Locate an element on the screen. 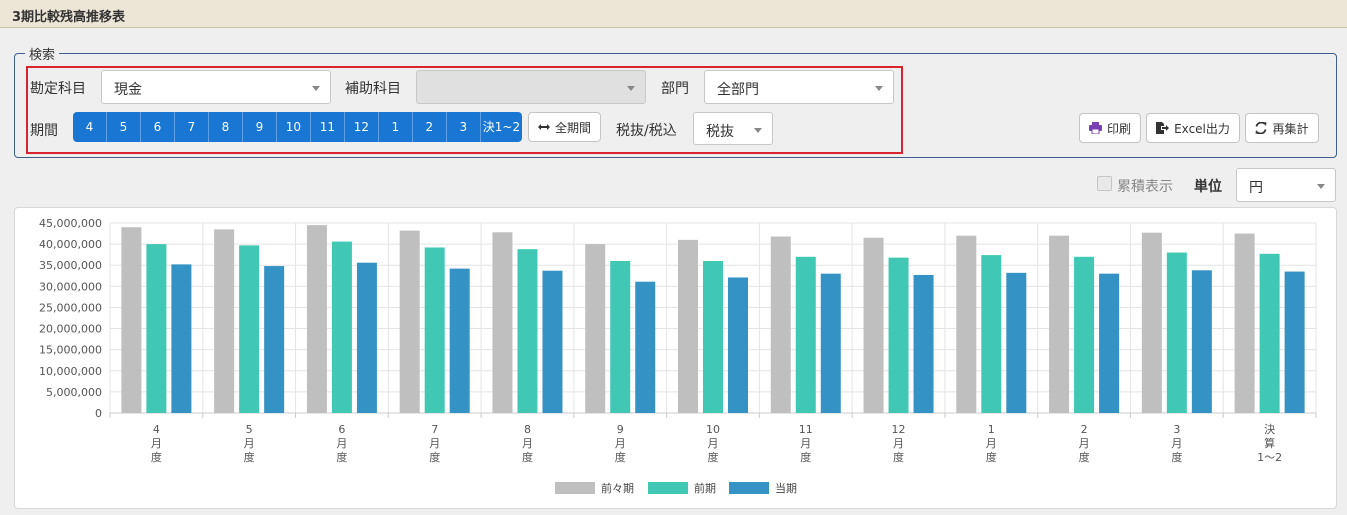  dept-select-value: 全部門 is located at coordinates (738, 90).